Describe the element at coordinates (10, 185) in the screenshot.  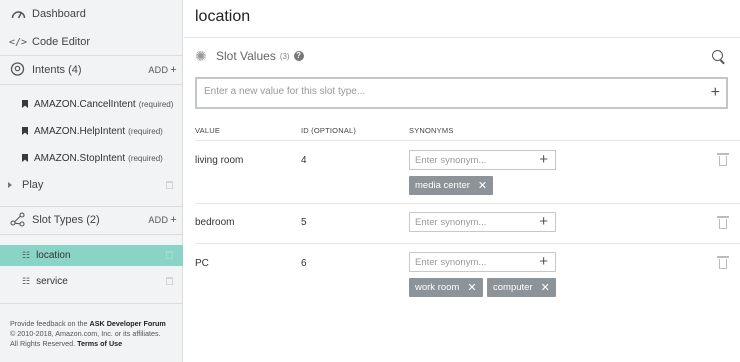
I see `caret-right-icon` at that location.